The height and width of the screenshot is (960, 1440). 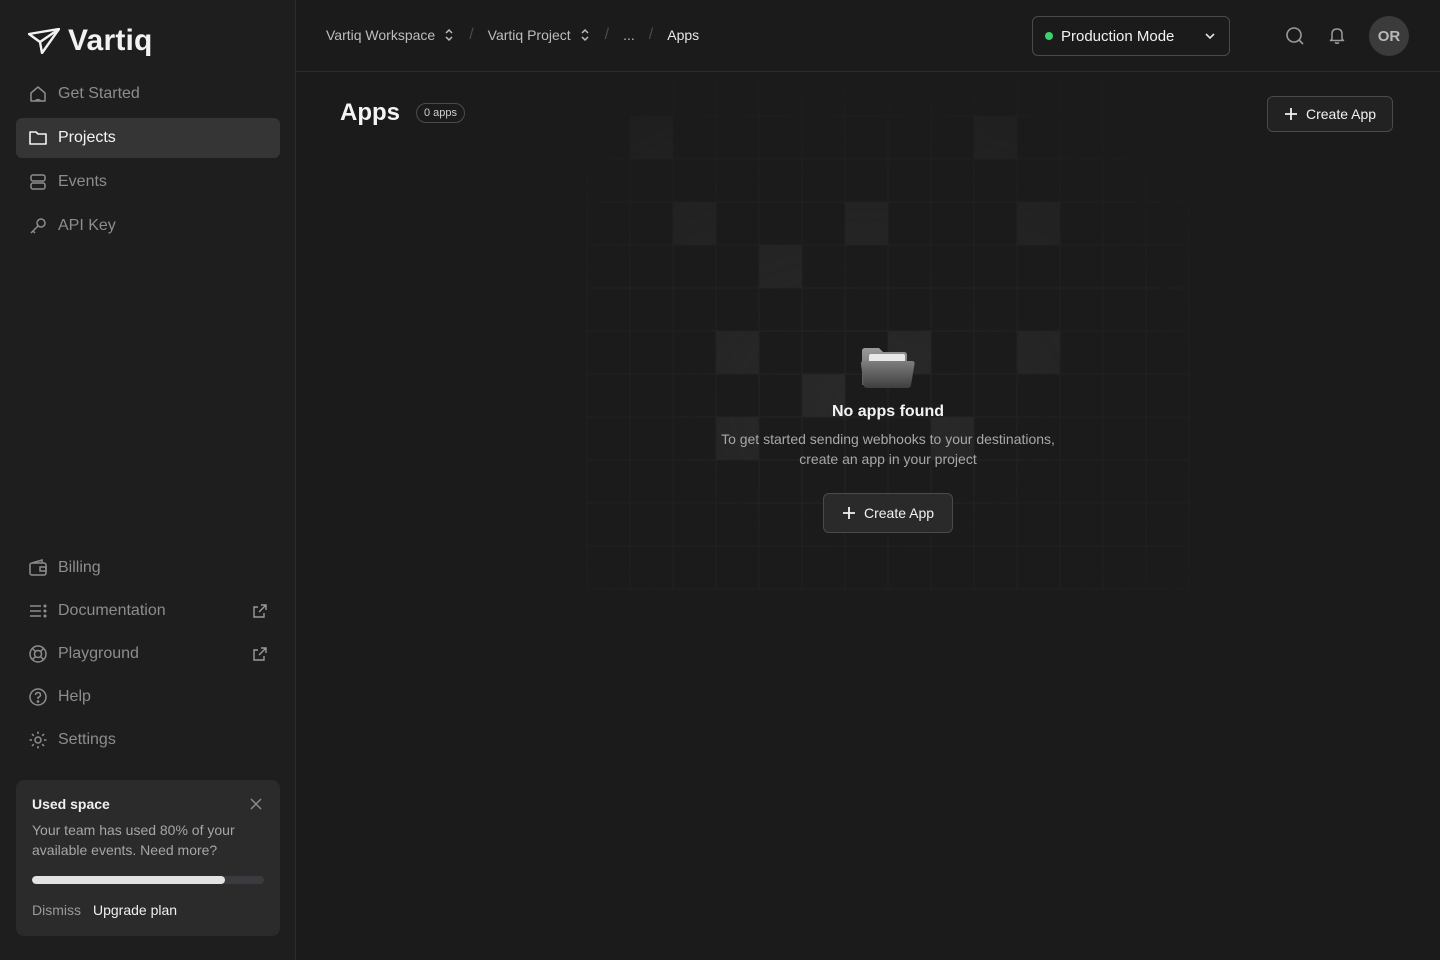 I want to click on brand-logo: Vartiq, so click(x=90, y=41).